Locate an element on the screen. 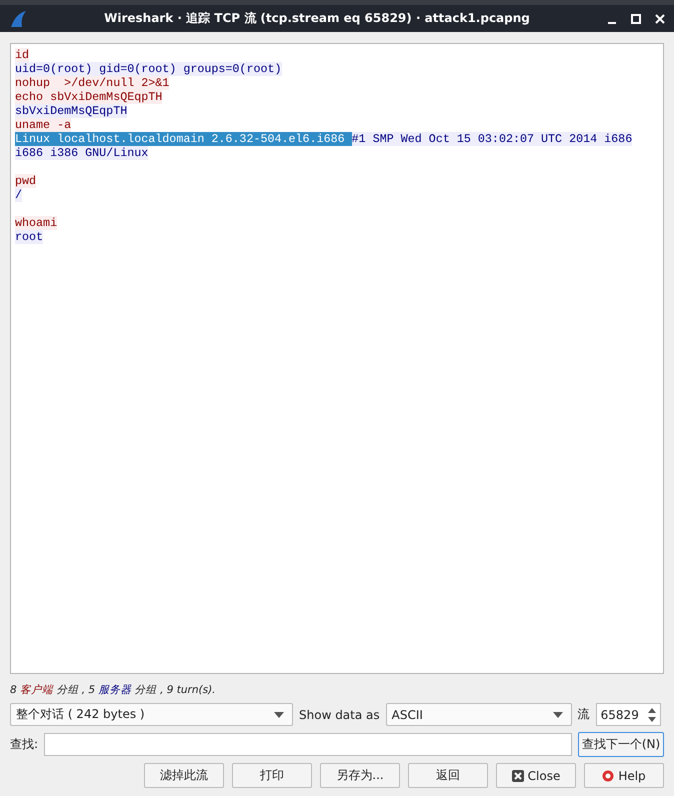 The height and width of the screenshot is (796, 674). find-next-button: 查找下一个(N) is located at coordinates (621, 744).